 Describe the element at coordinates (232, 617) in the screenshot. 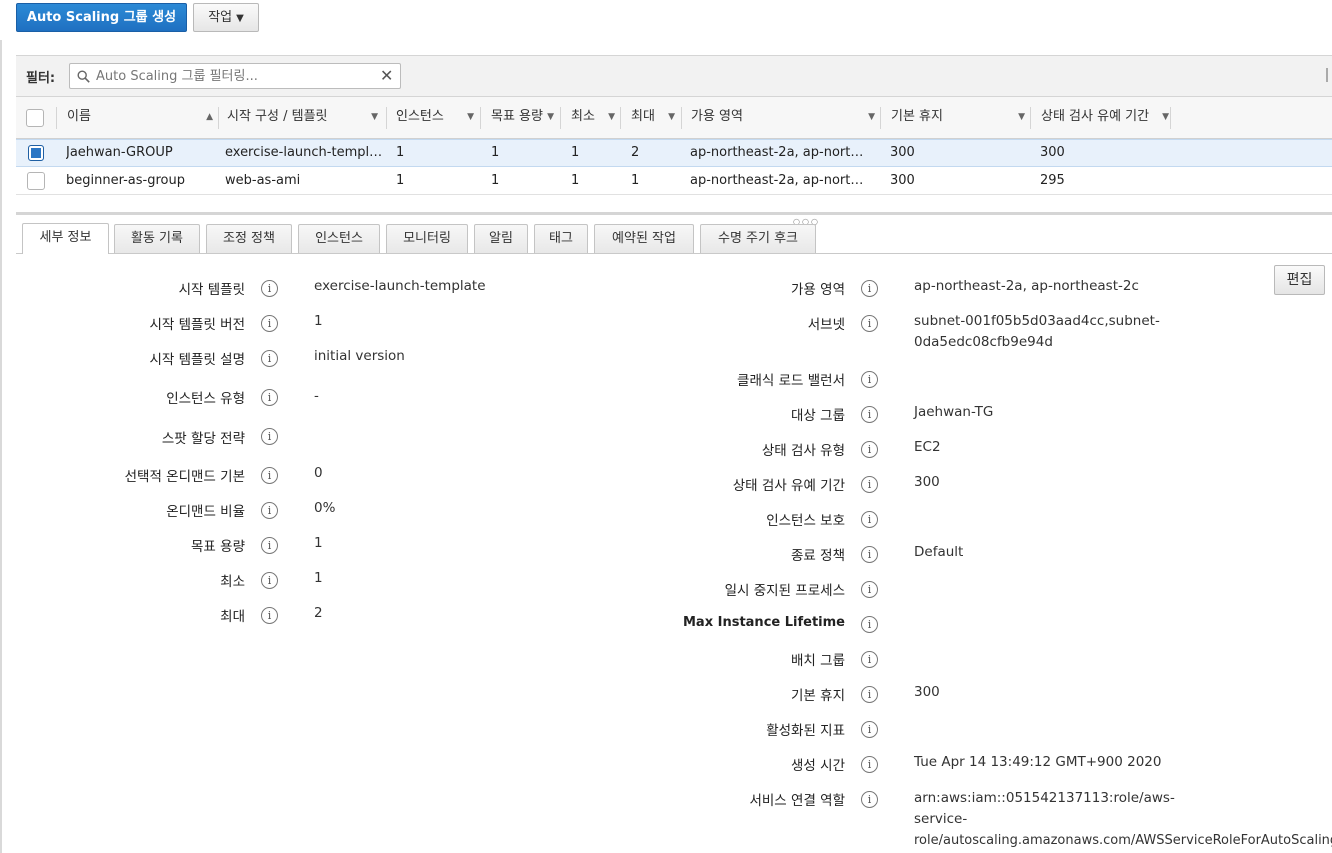

I see `detail-label-max: 최대` at that location.